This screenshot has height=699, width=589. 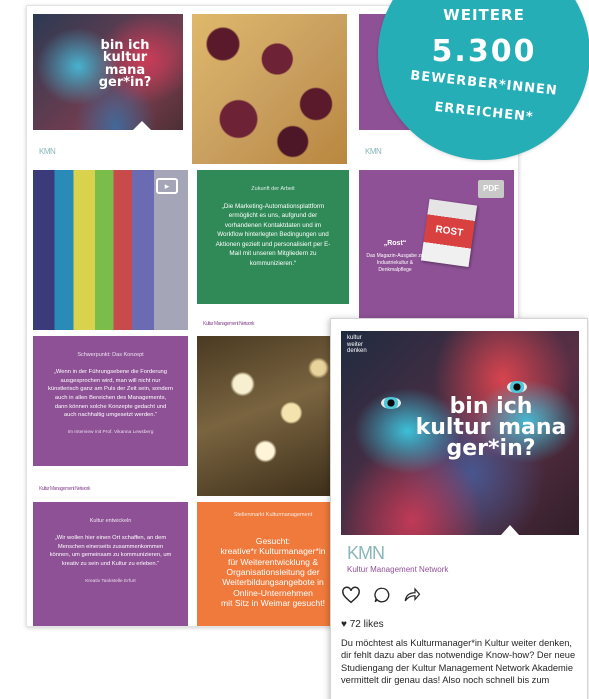 I want to click on job-line: Gesucht:, so click(x=273, y=541).